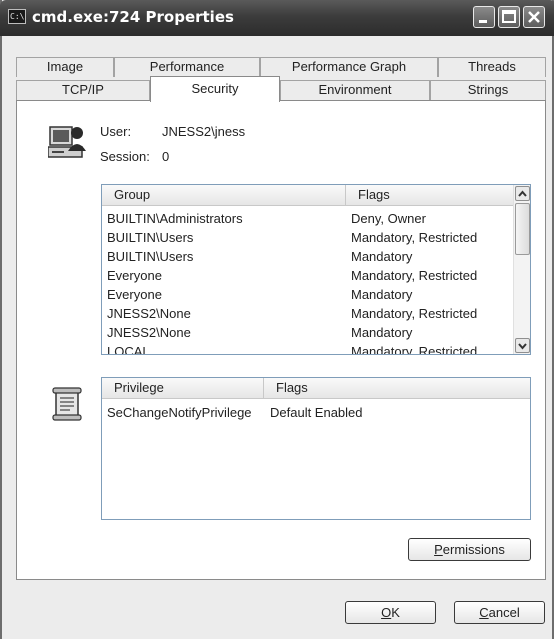 The width and height of the screenshot is (554, 639). Describe the element at coordinates (499, 612) in the screenshot. I see `cancel-button: Cancel` at that location.